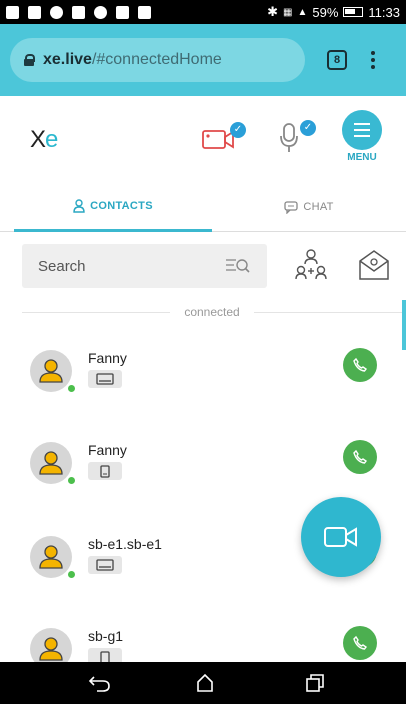  What do you see at coordinates (384, 12) in the screenshot?
I see `clock: 11:33` at bounding box center [384, 12].